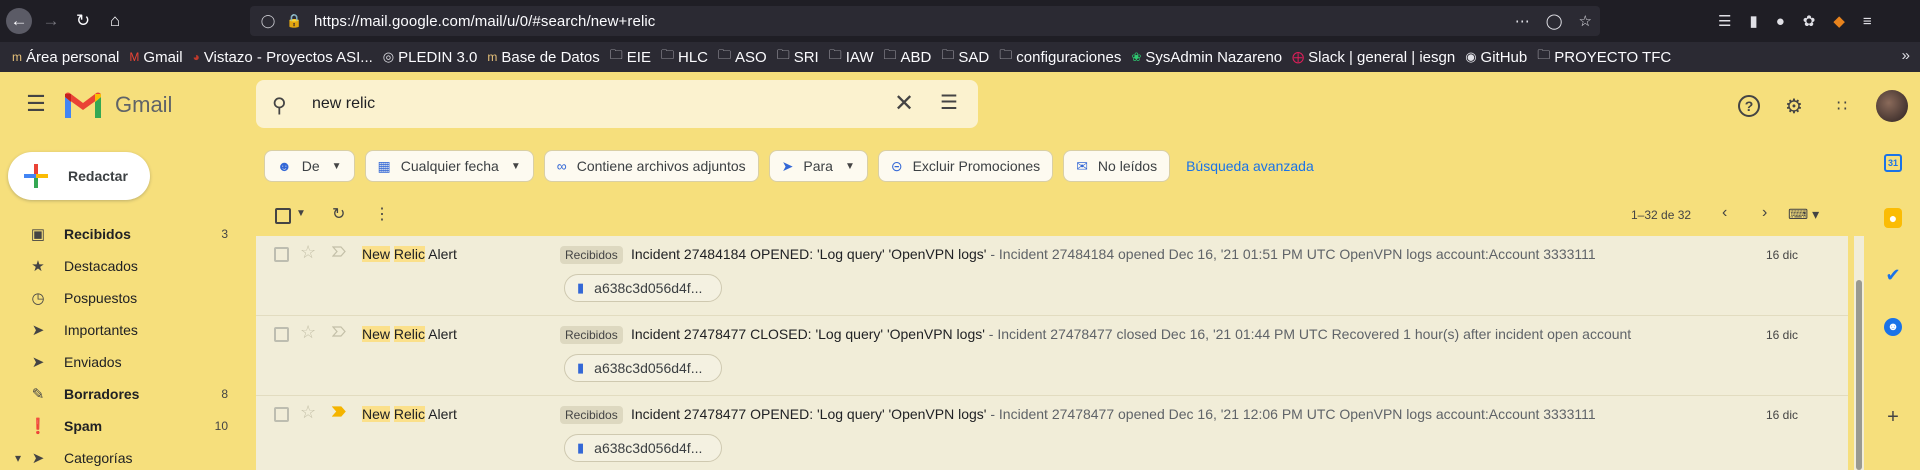  I want to click on hamburger-menu-icon: ☰, so click(36, 104).